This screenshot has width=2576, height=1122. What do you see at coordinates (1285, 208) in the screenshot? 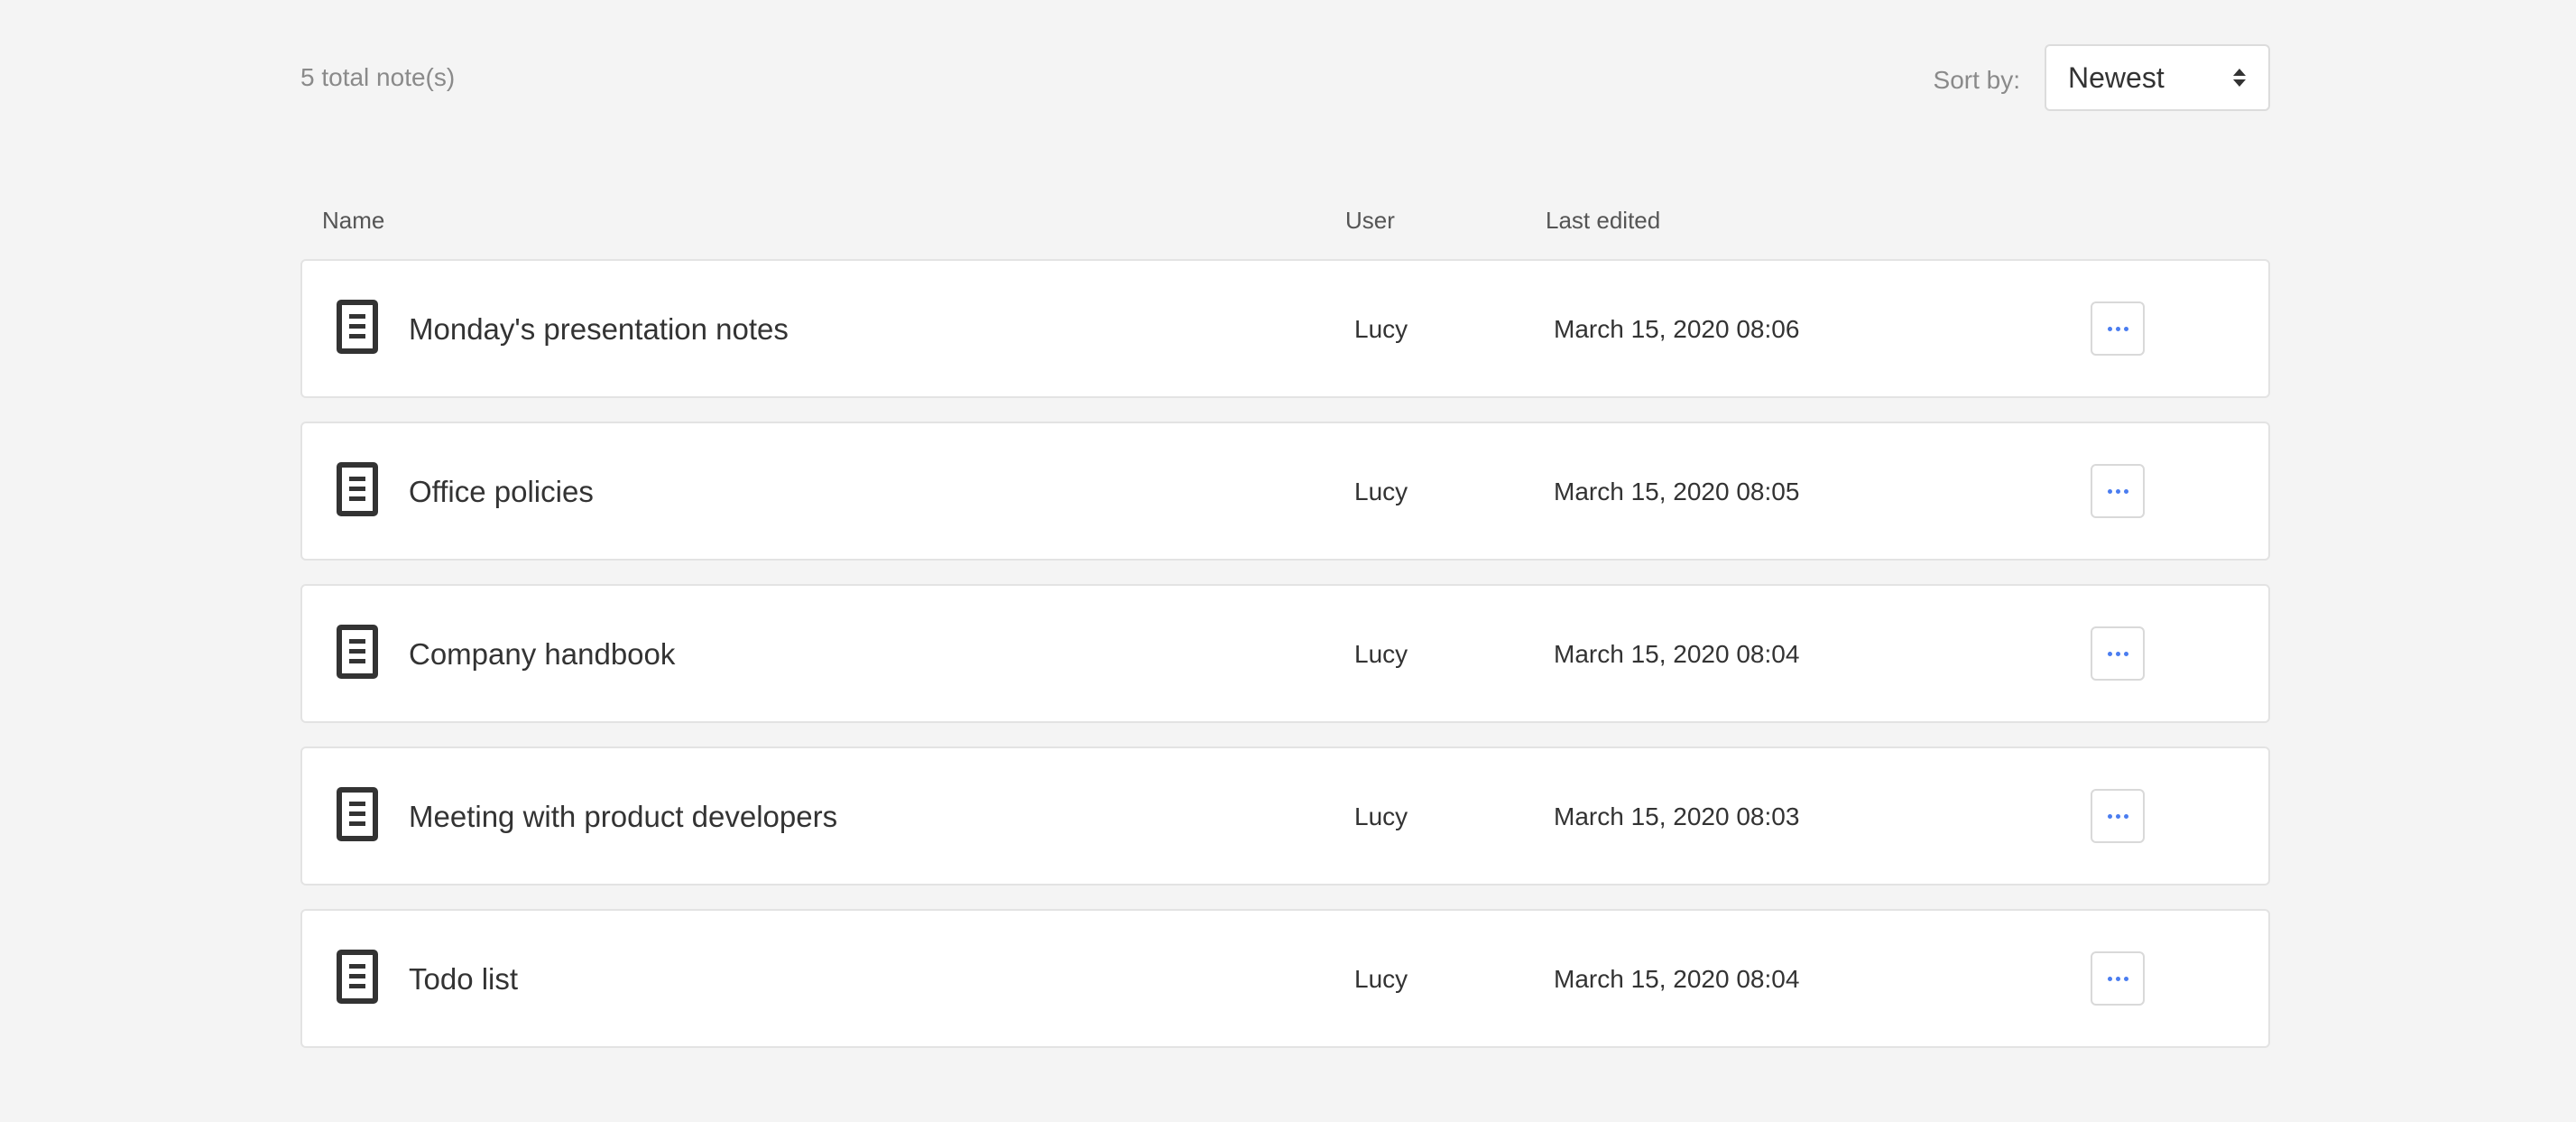
I see `table-header: Name User Last edited` at bounding box center [1285, 208].